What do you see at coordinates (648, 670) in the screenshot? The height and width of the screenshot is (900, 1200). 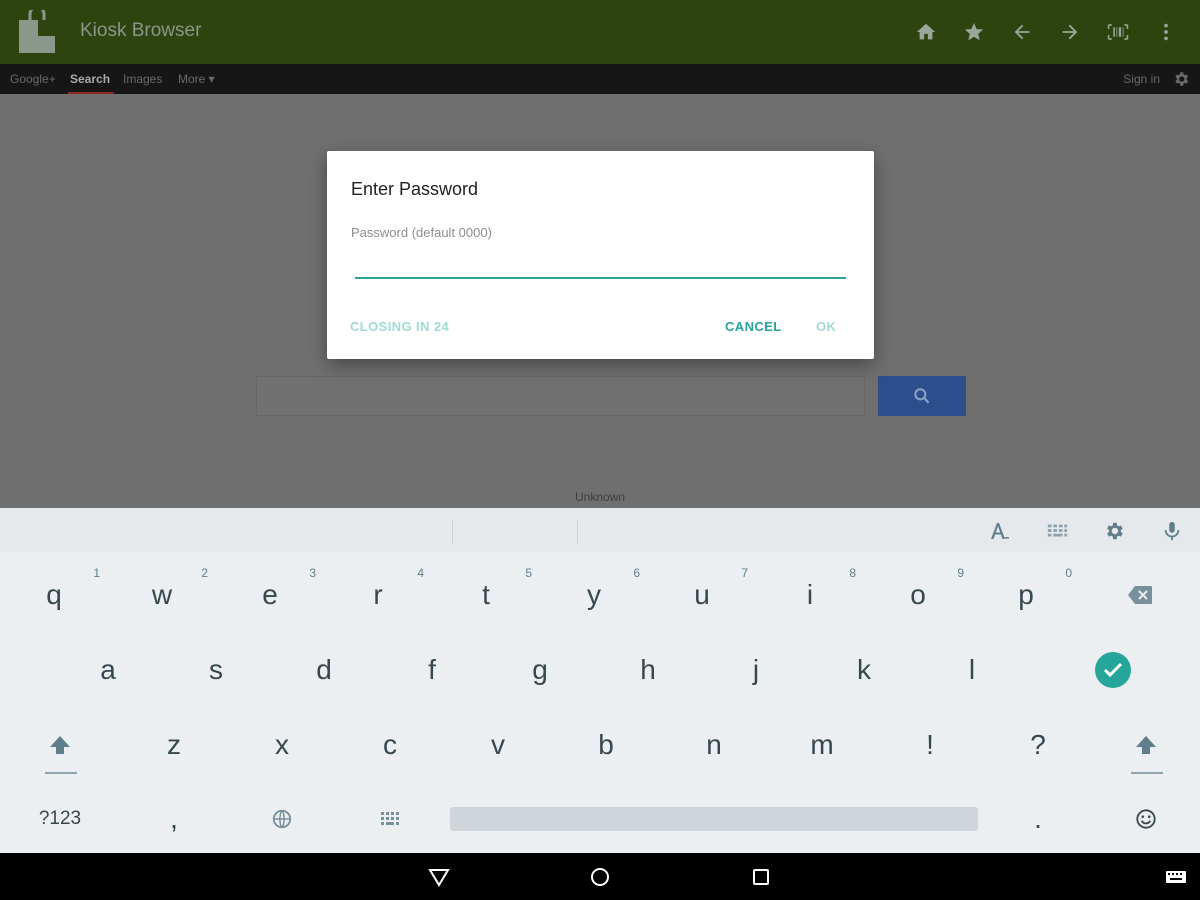 I see `key-h: h` at bounding box center [648, 670].